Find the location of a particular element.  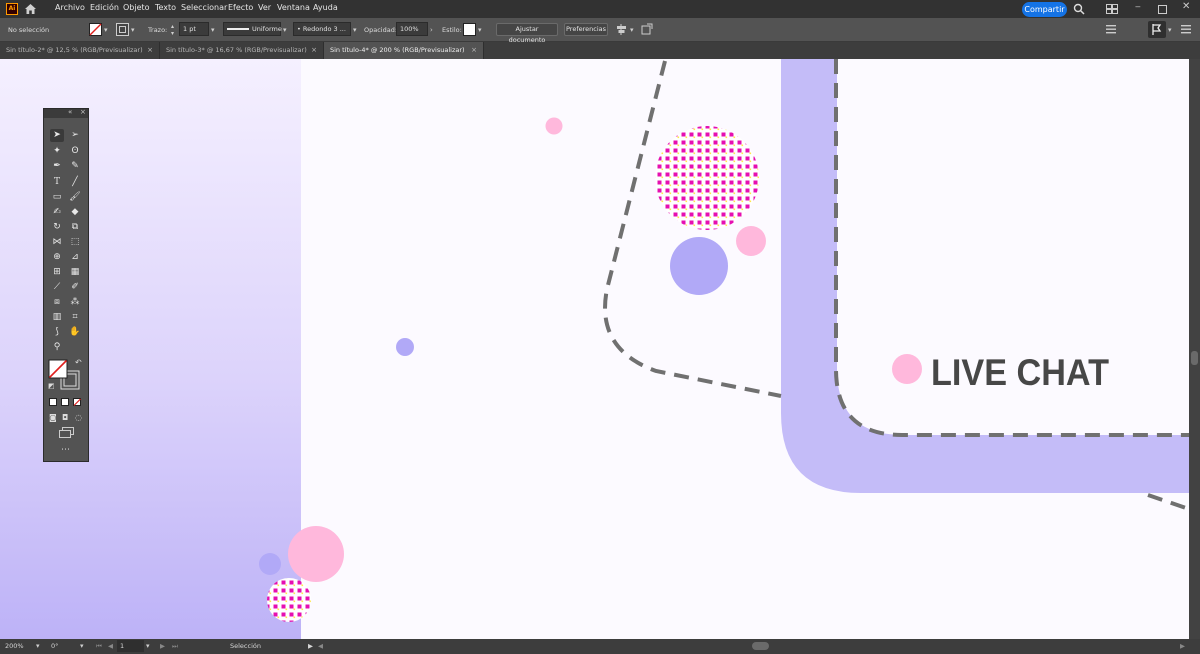

draw-inside-icon: ◌ is located at coordinates (78, 417).